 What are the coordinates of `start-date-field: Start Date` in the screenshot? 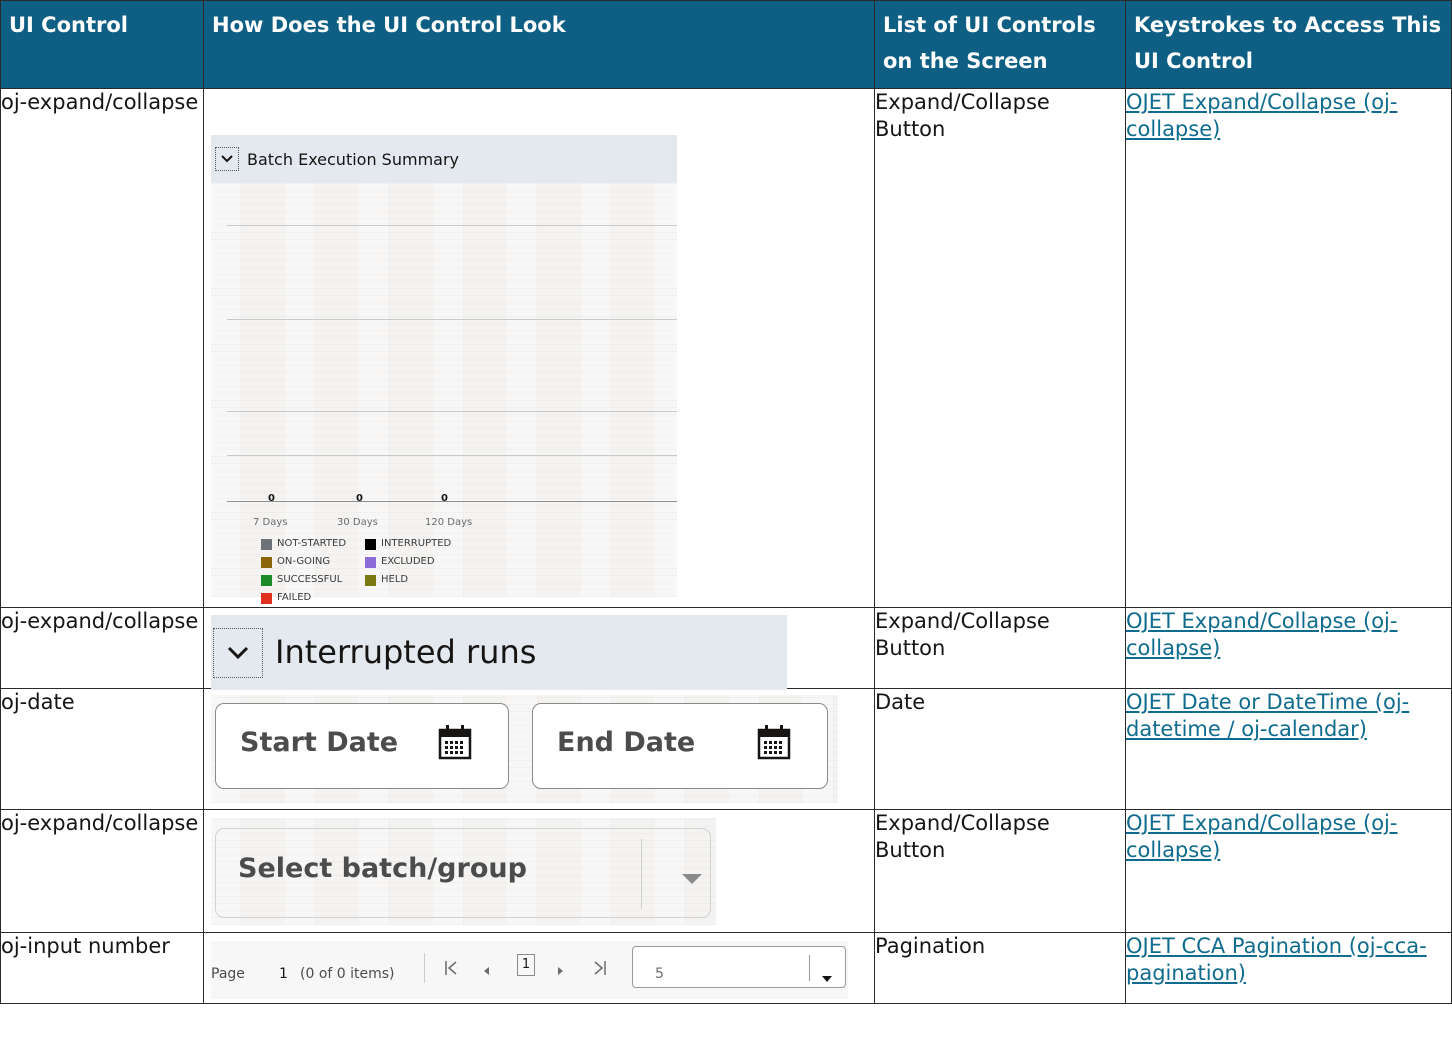 It's located at (362, 746).